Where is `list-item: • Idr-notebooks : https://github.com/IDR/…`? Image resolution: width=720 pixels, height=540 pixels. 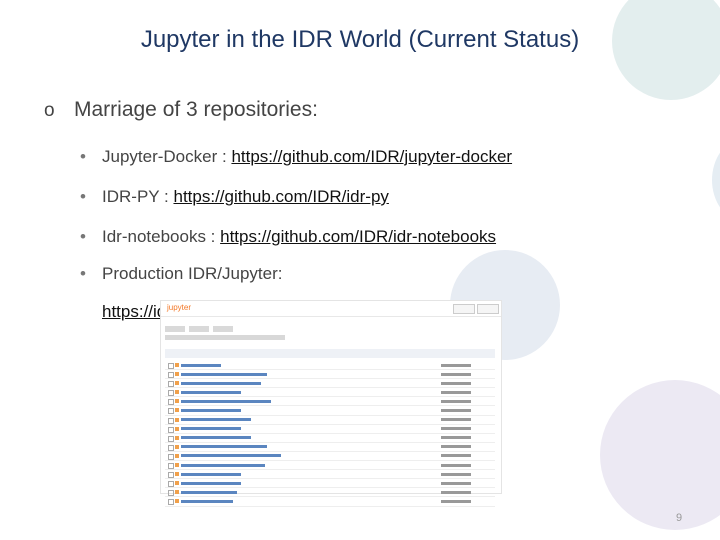 list-item: • Idr-notebooks : https://github.com/IDR/… is located at coordinates (288, 237).